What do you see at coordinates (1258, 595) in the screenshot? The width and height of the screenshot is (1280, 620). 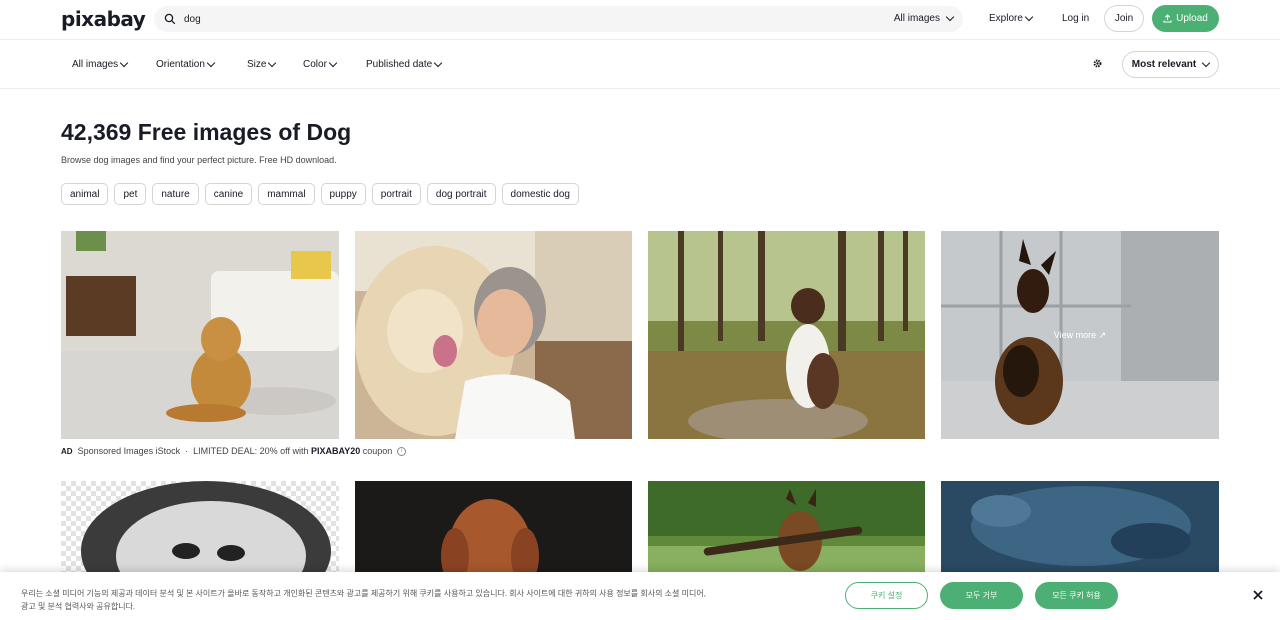 I see `close-icon` at bounding box center [1258, 595].